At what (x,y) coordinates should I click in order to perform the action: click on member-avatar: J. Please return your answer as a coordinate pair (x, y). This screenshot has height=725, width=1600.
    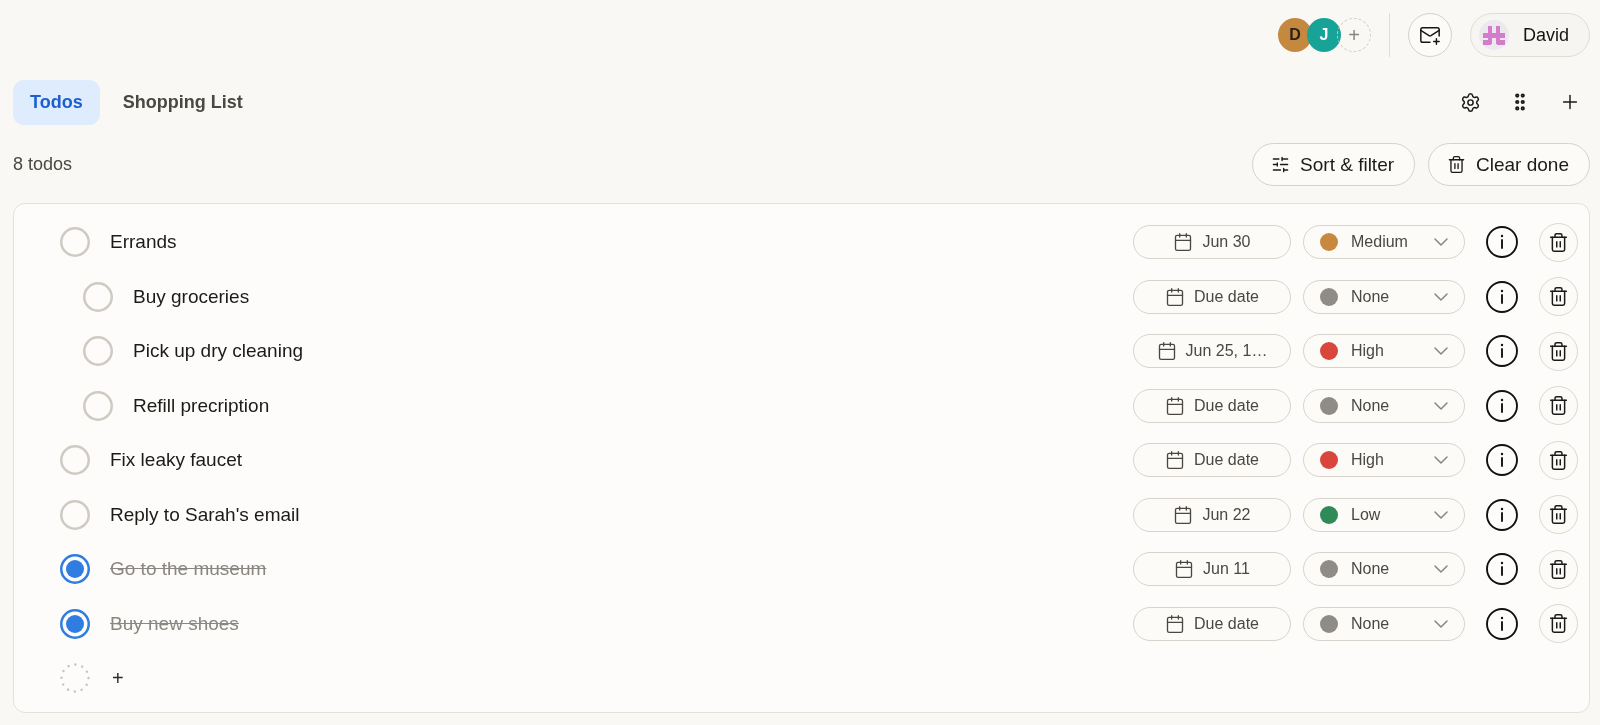
    Looking at the image, I should click on (1323, 35).